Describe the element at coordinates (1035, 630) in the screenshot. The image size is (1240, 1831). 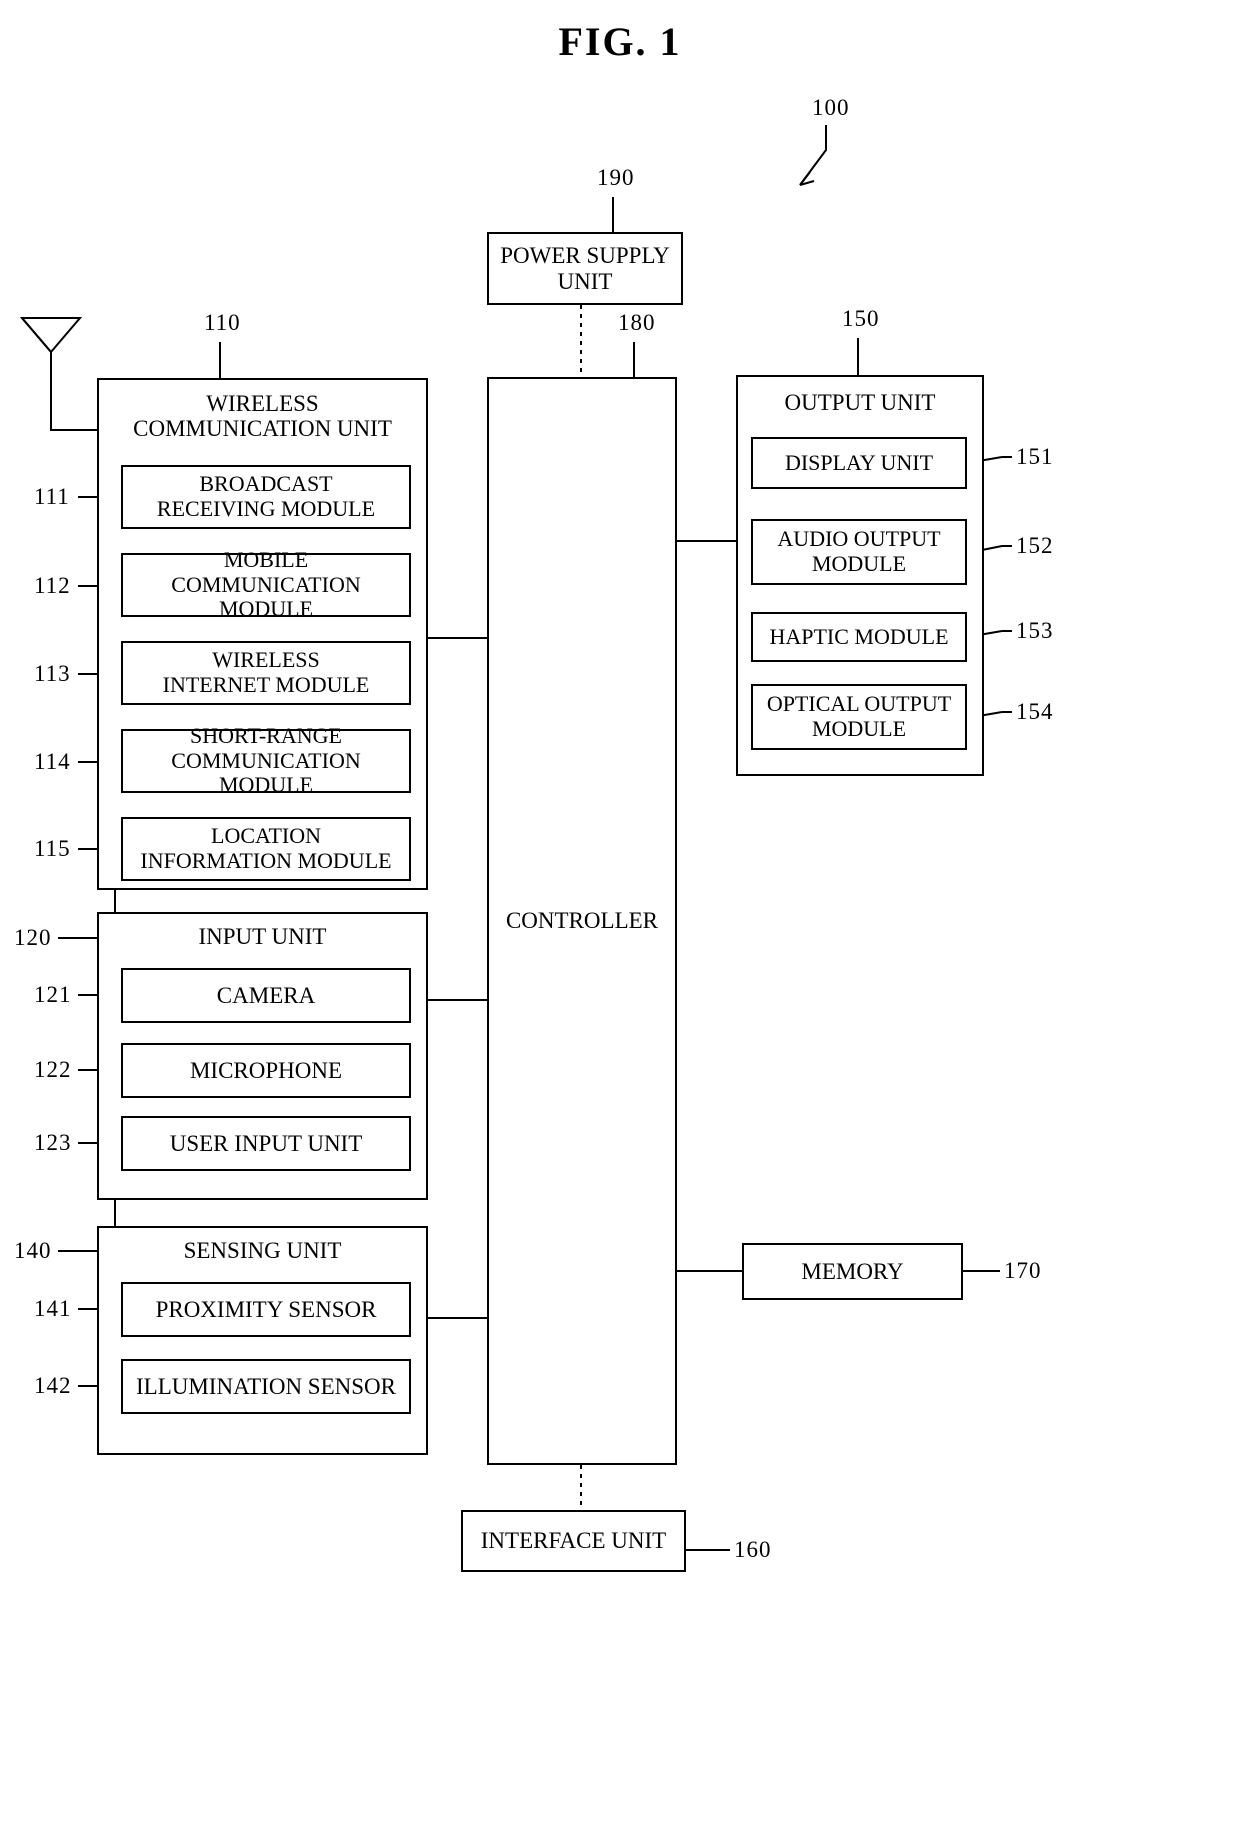
I see `ref-haptic-module-153: 153` at that location.